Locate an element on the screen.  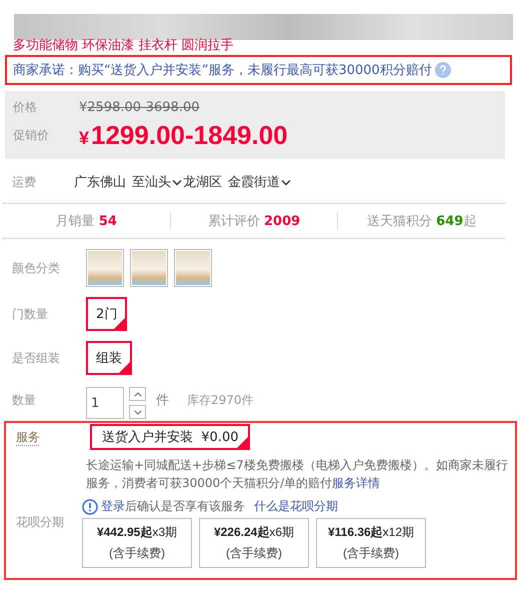
installment-help-link: 什么是花呗分期 is located at coordinates (296, 506).